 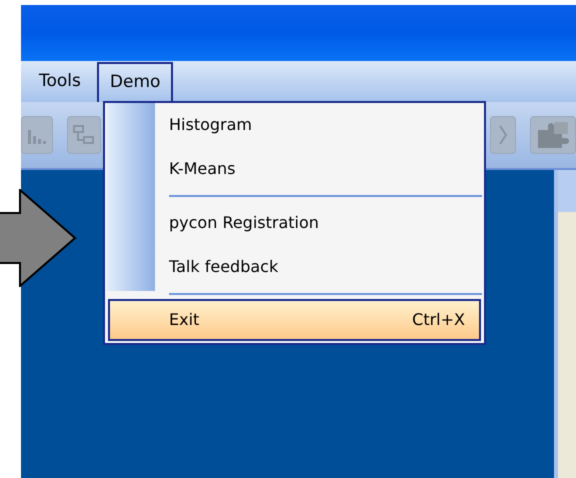 What do you see at coordinates (438, 320) in the screenshot?
I see `shortcut-label: Ctrl+X` at bounding box center [438, 320].